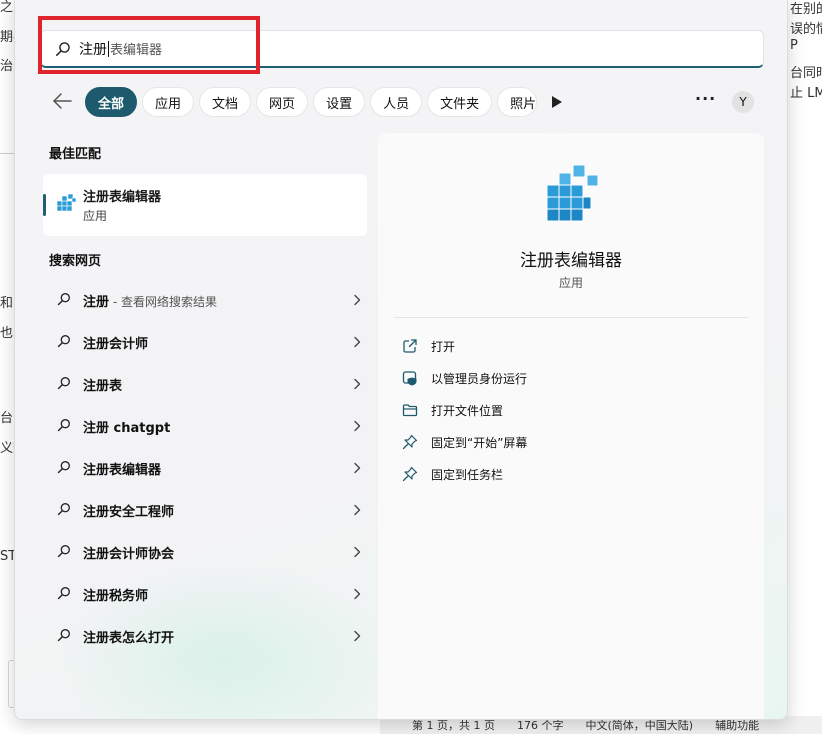  Describe the element at coordinates (743, 102) in the screenshot. I see `avatar: Y` at that location.